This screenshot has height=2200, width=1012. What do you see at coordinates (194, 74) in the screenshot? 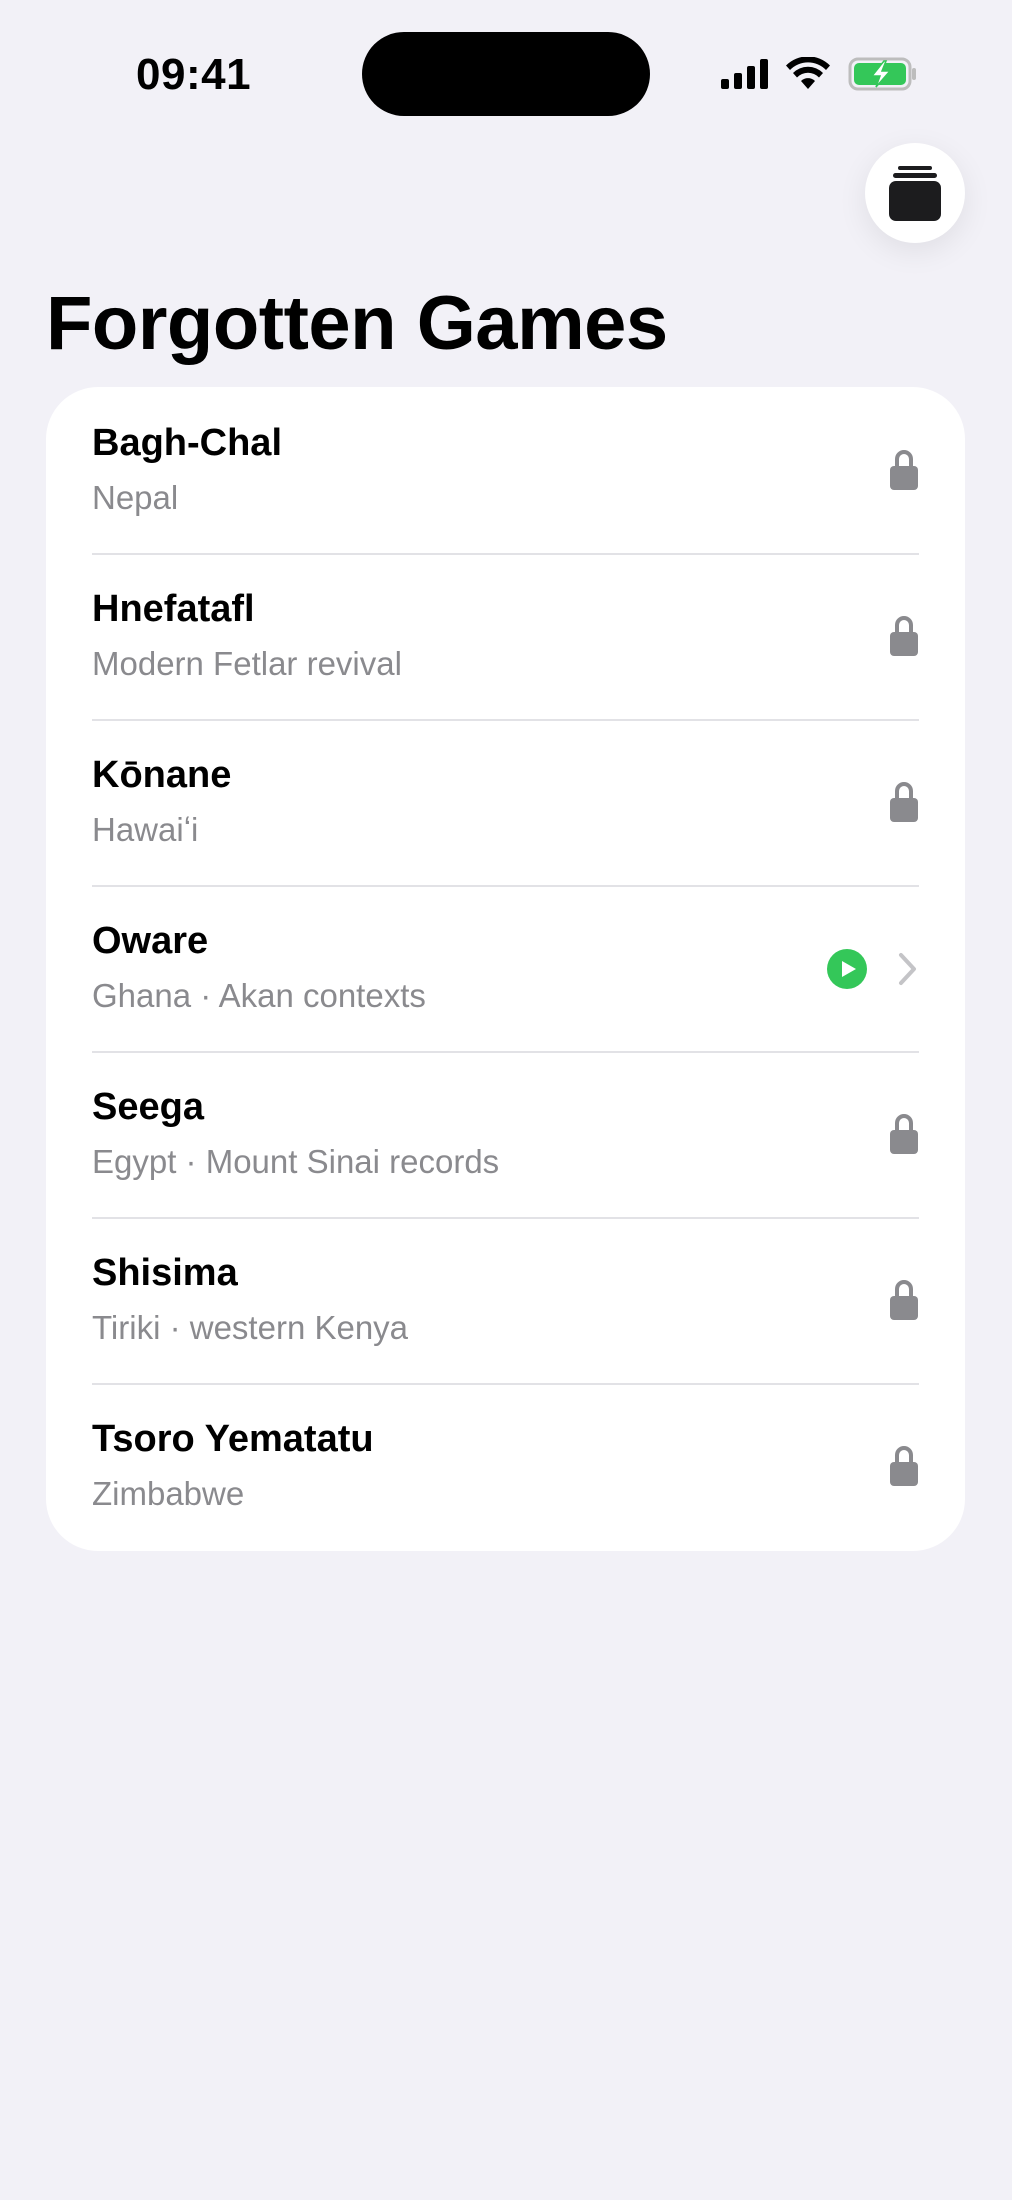
I see `status-time: 09:41` at bounding box center [194, 74].